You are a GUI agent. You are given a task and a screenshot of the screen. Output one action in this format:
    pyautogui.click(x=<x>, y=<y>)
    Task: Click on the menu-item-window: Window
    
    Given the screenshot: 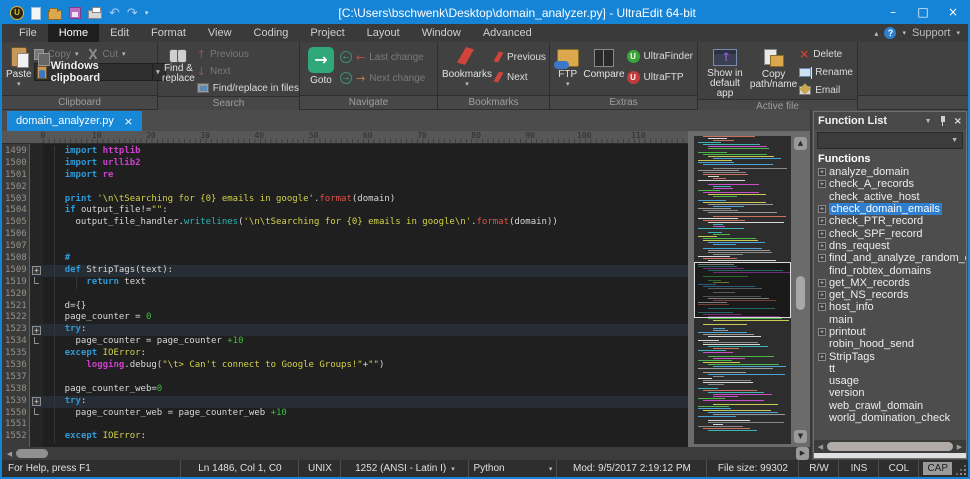 What is the action you would take?
    pyautogui.click(x=441, y=33)
    